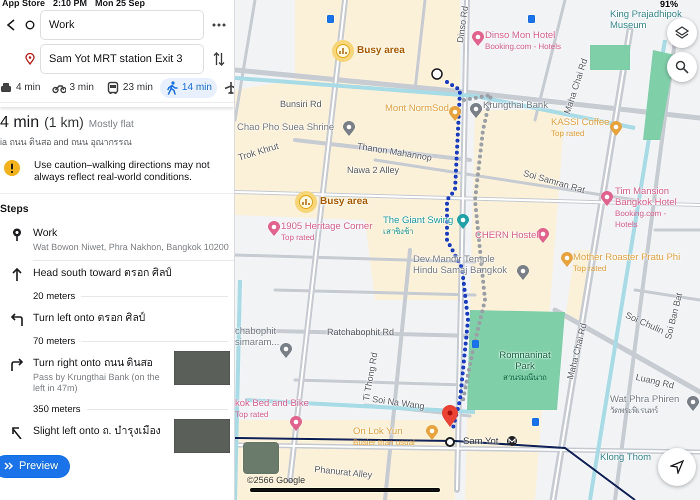 This screenshot has height=500, width=700. I want to click on step-distance: 70 meters, so click(54, 341).